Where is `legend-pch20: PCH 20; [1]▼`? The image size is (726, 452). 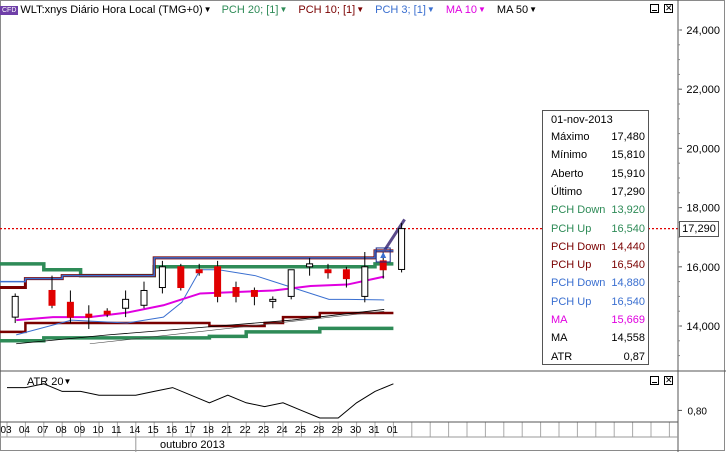 legend-pch20: PCH 20; [1]▼ is located at coordinates (255, 10).